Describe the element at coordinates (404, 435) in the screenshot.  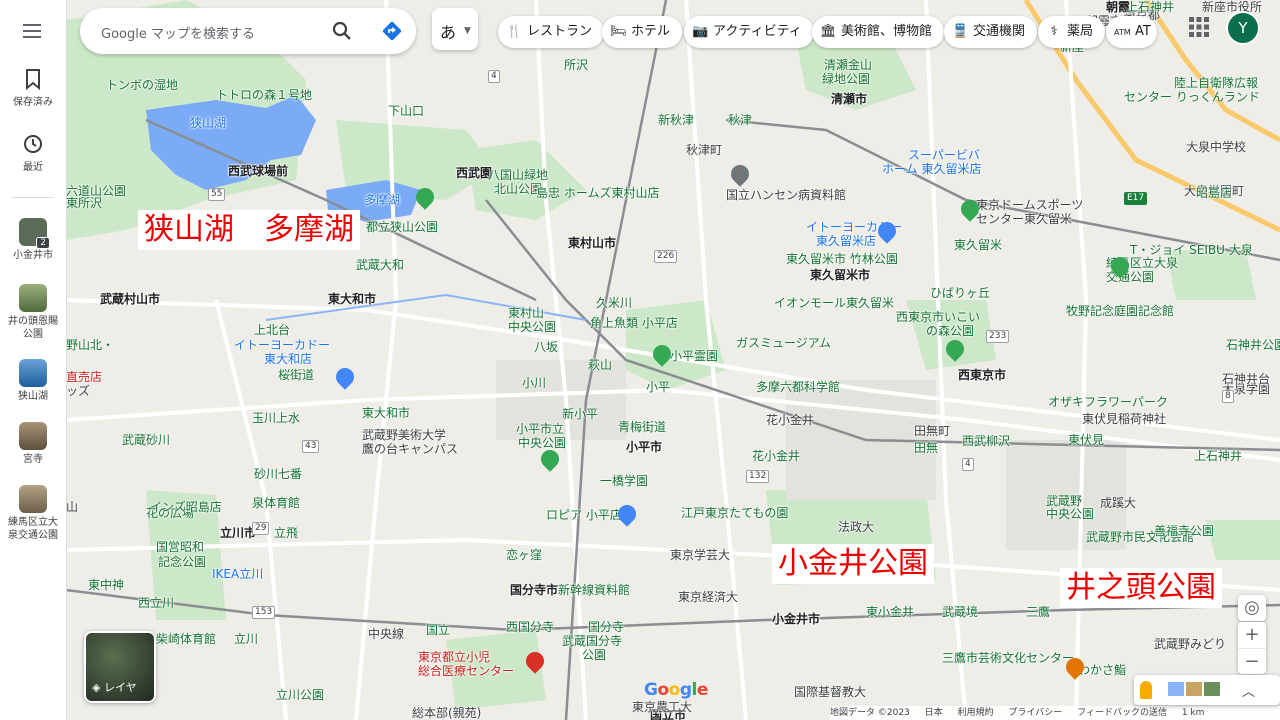
I see `map-place-label: 武蔵野美術大学` at that location.